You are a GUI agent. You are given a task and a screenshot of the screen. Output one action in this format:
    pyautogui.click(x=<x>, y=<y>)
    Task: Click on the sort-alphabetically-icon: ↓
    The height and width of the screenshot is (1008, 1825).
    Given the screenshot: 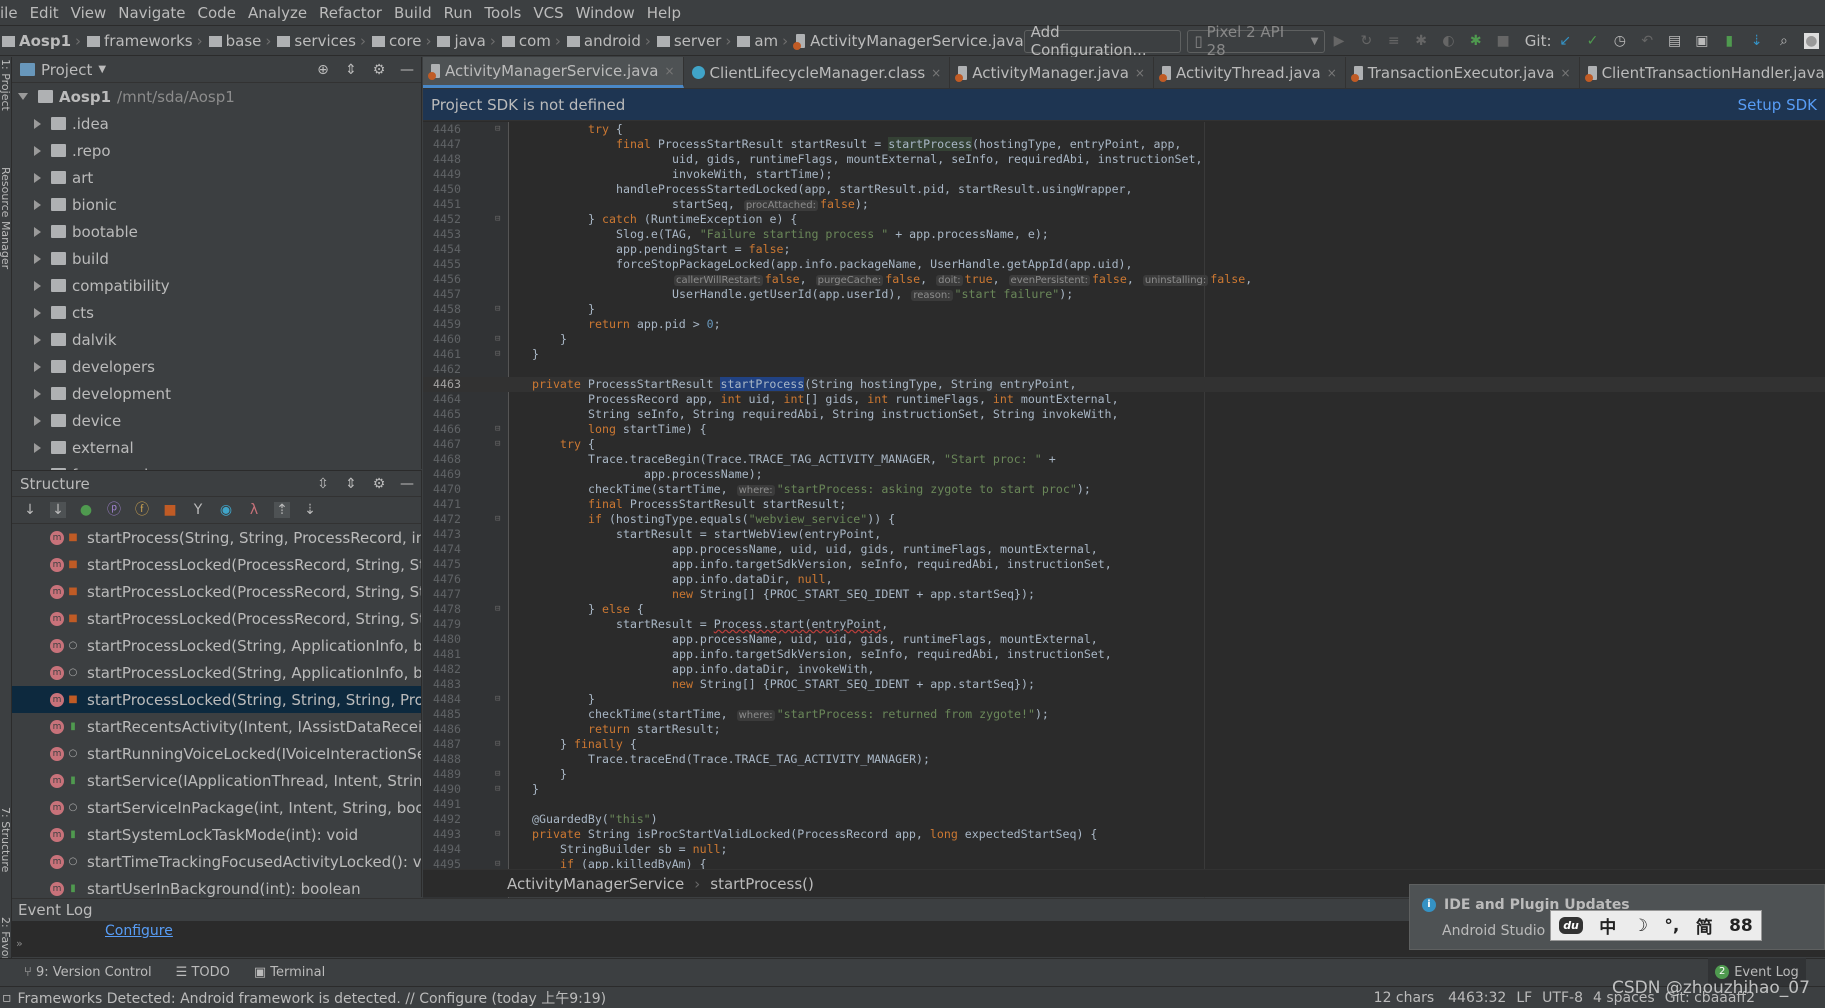 What is the action you would take?
    pyautogui.click(x=58, y=510)
    